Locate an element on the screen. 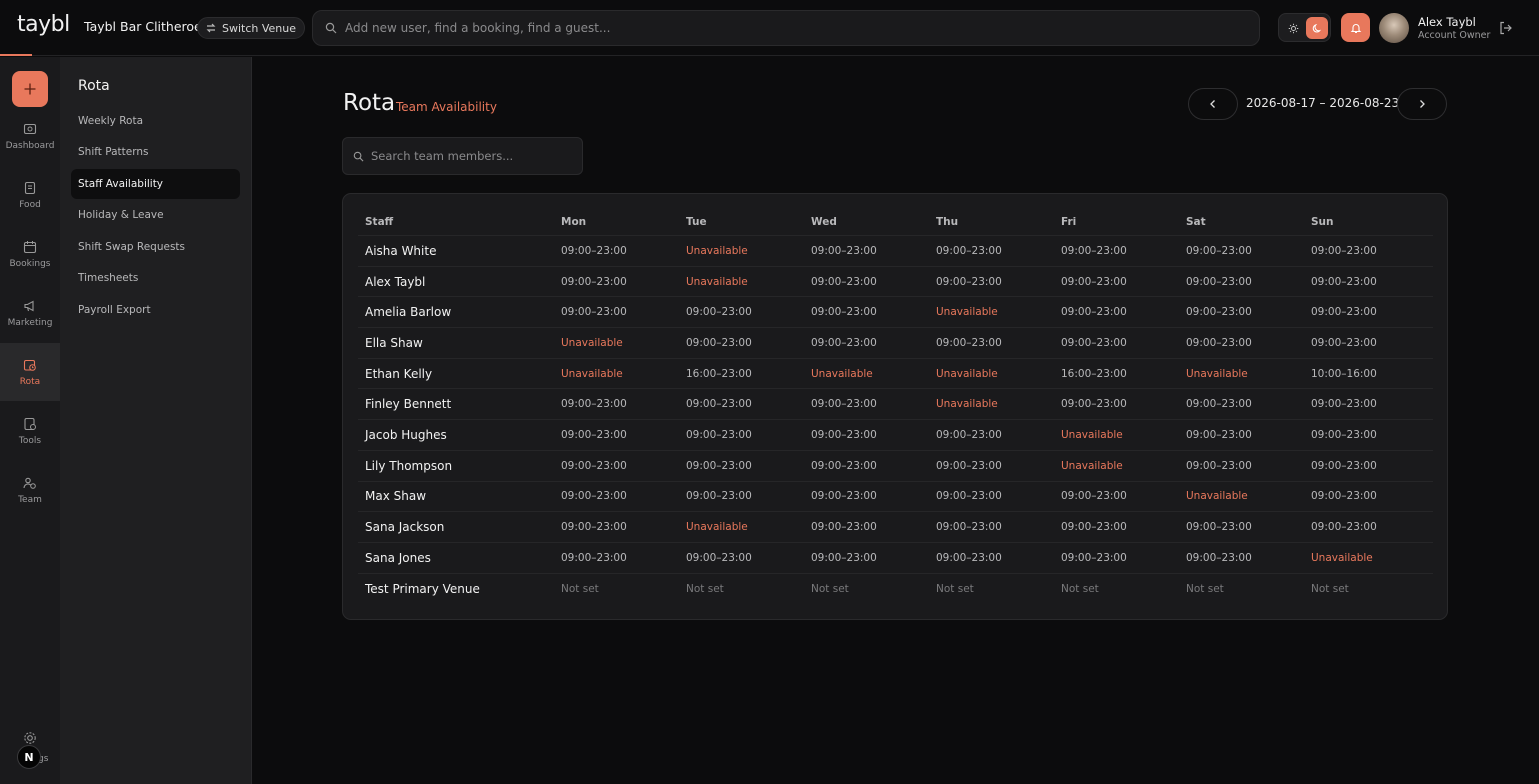  next-week-button is located at coordinates (1422, 104).